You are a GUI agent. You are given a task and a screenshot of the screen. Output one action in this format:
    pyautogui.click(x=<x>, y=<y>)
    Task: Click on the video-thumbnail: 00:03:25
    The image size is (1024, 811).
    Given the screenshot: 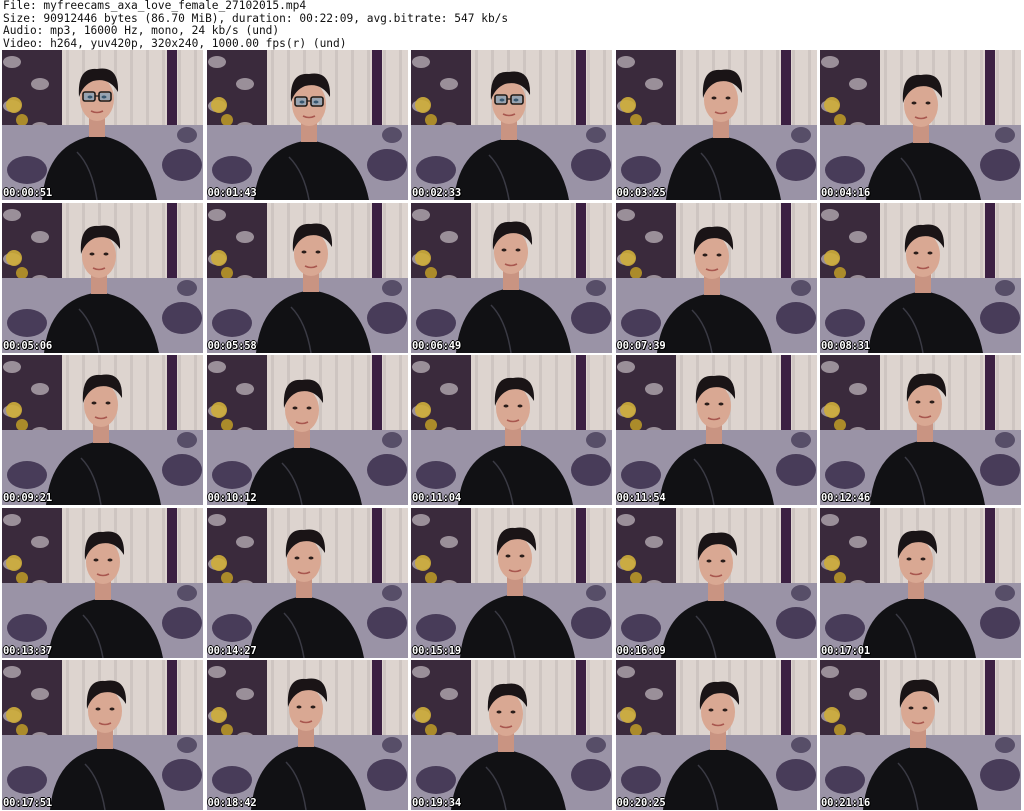 What is the action you would take?
    pyautogui.click(x=716, y=125)
    